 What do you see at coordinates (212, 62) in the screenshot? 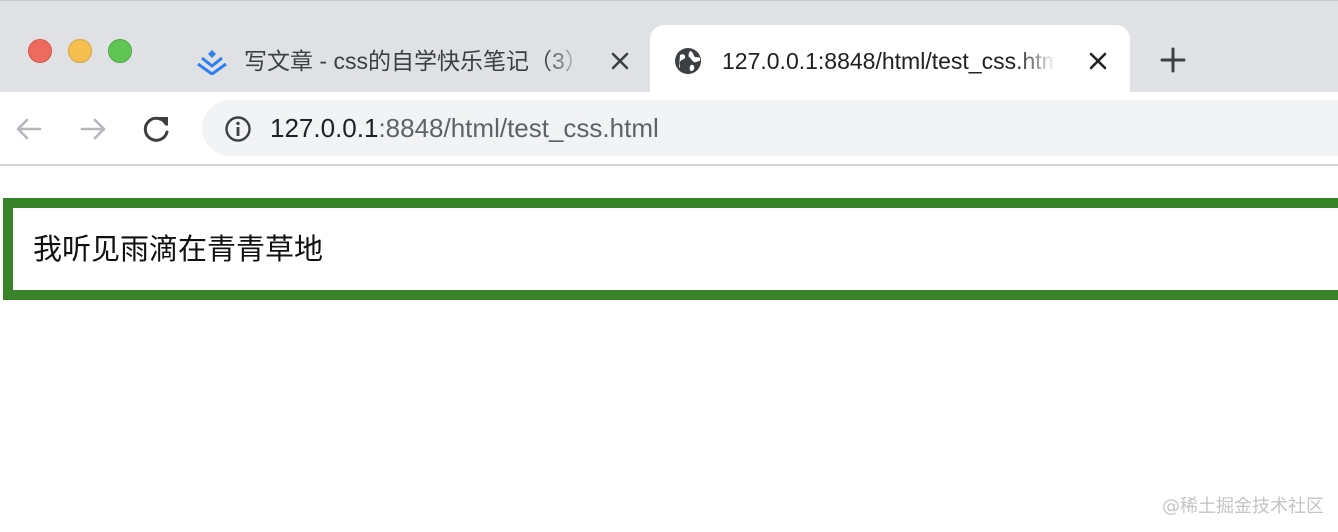
I see `juejin-logo-icon` at bounding box center [212, 62].